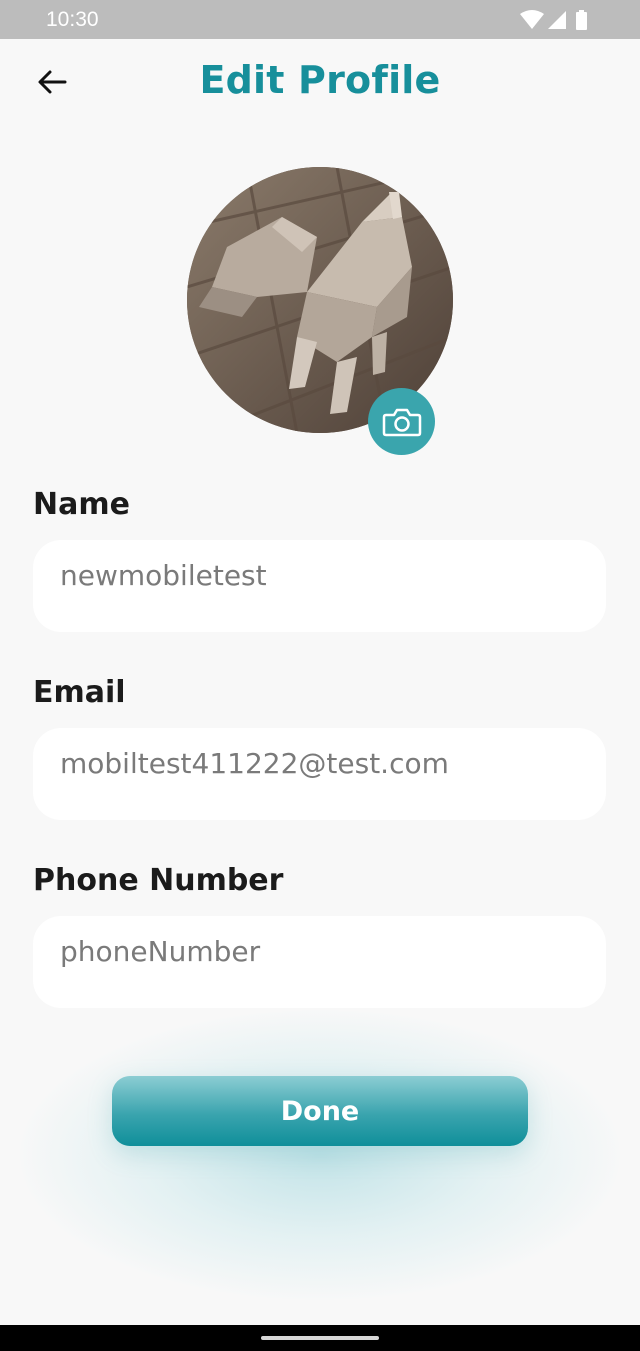 Image resolution: width=640 pixels, height=1351 pixels. I want to click on phone-number-input: phoneNumber, so click(319, 962).